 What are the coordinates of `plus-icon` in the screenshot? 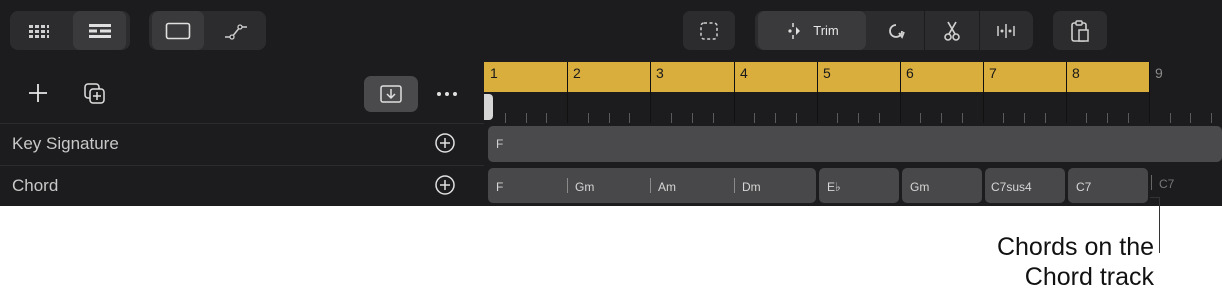 It's located at (38, 93).